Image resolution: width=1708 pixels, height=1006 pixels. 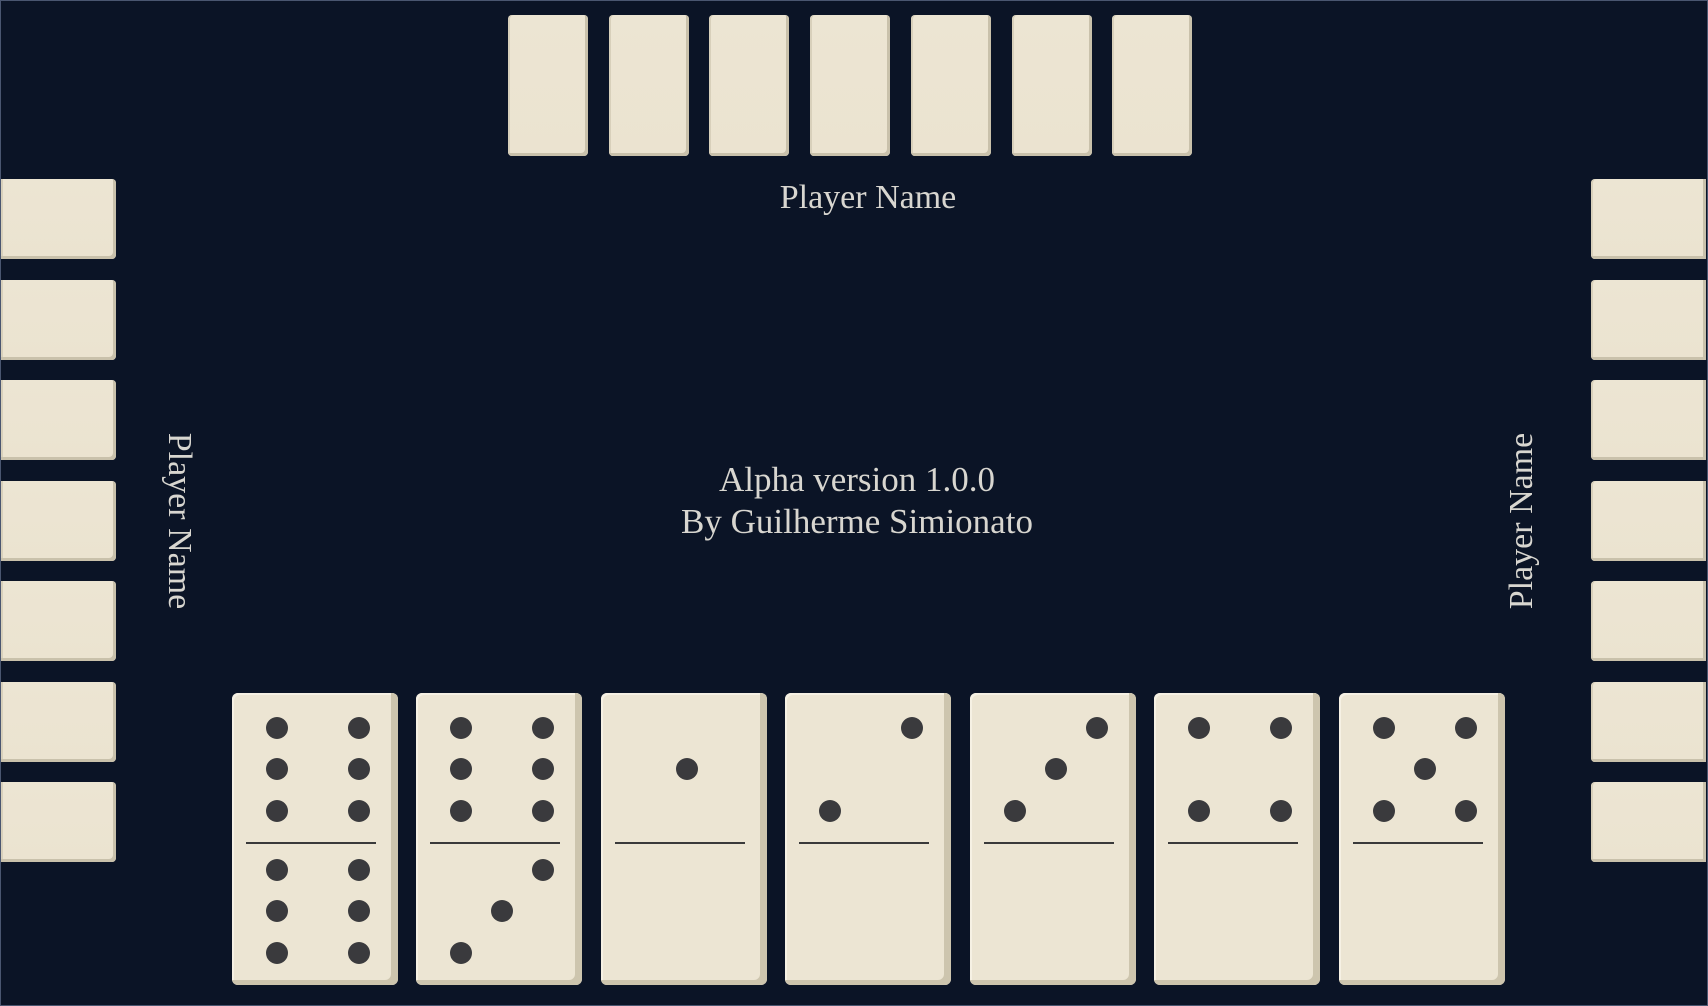 I want to click on top-player-name: Player Name, so click(x=868, y=197).